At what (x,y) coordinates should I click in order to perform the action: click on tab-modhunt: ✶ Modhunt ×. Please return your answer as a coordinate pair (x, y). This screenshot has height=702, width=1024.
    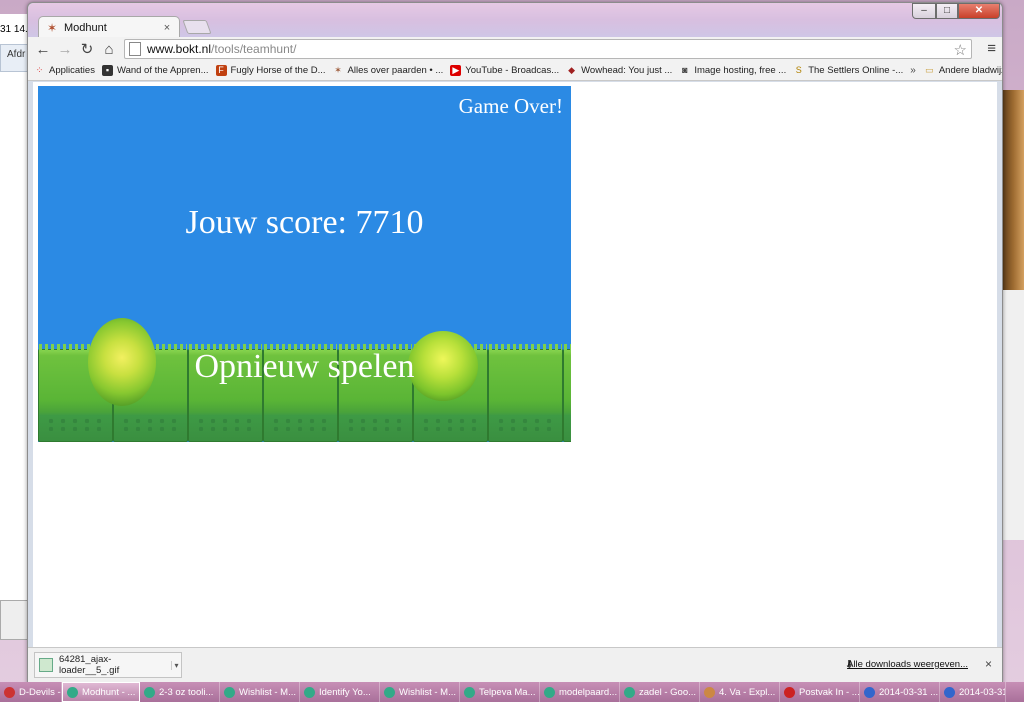
    Looking at the image, I should click on (109, 27).